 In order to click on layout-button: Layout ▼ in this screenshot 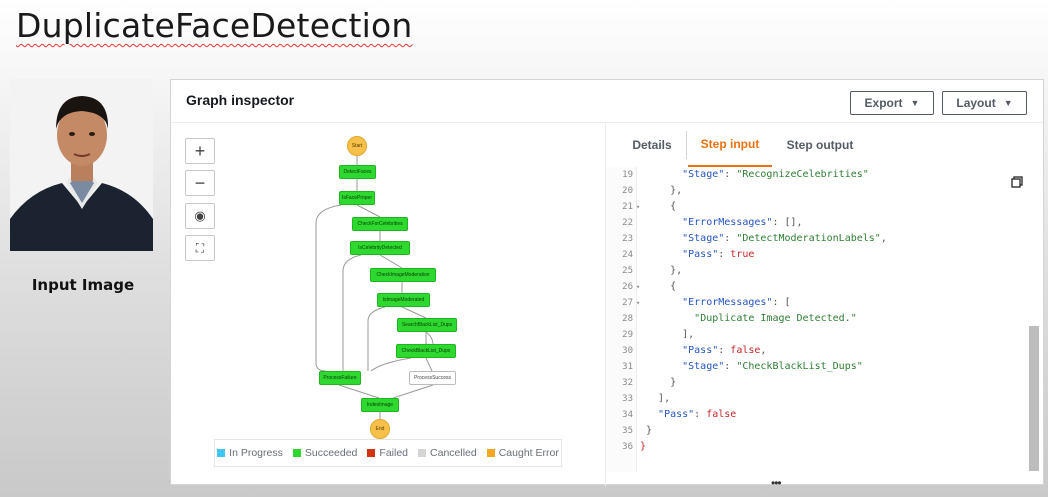, I will do `click(984, 103)`.